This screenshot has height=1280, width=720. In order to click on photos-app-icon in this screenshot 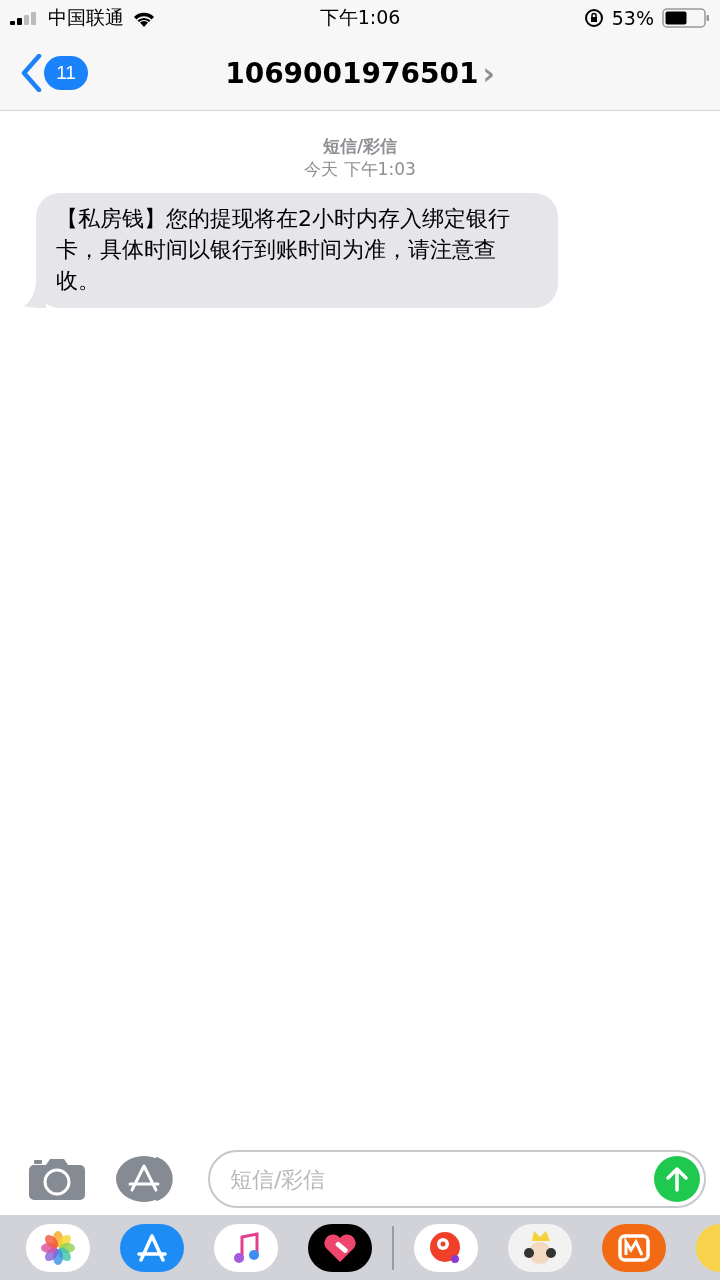, I will do `click(58, 1247)`.